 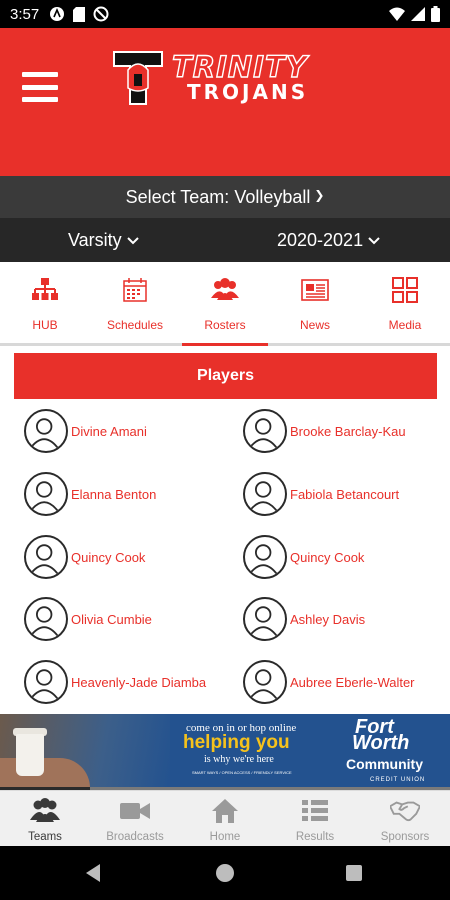 I want to click on tab-media: Media, so click(x=405, y=302).